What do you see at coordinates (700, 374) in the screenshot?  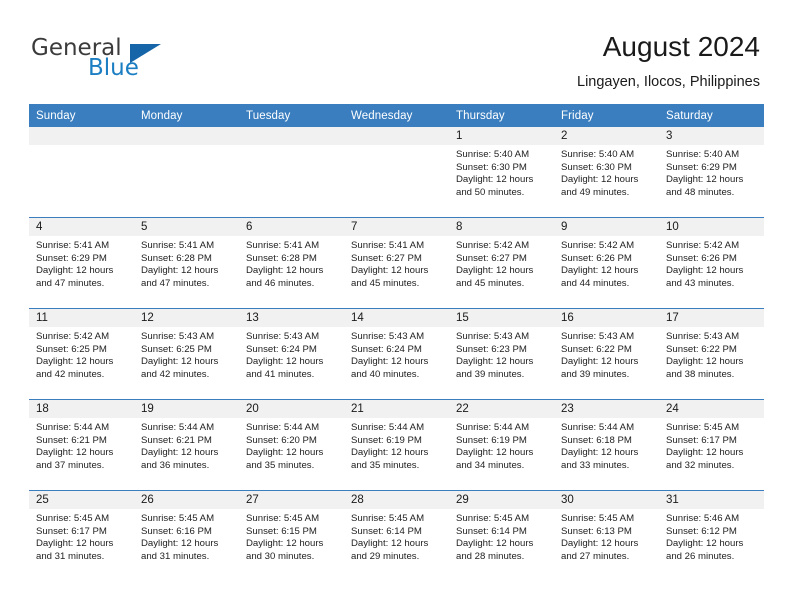 I see `daylight-text-line2: and 38 minutes.` at bounding box center [700, 374].